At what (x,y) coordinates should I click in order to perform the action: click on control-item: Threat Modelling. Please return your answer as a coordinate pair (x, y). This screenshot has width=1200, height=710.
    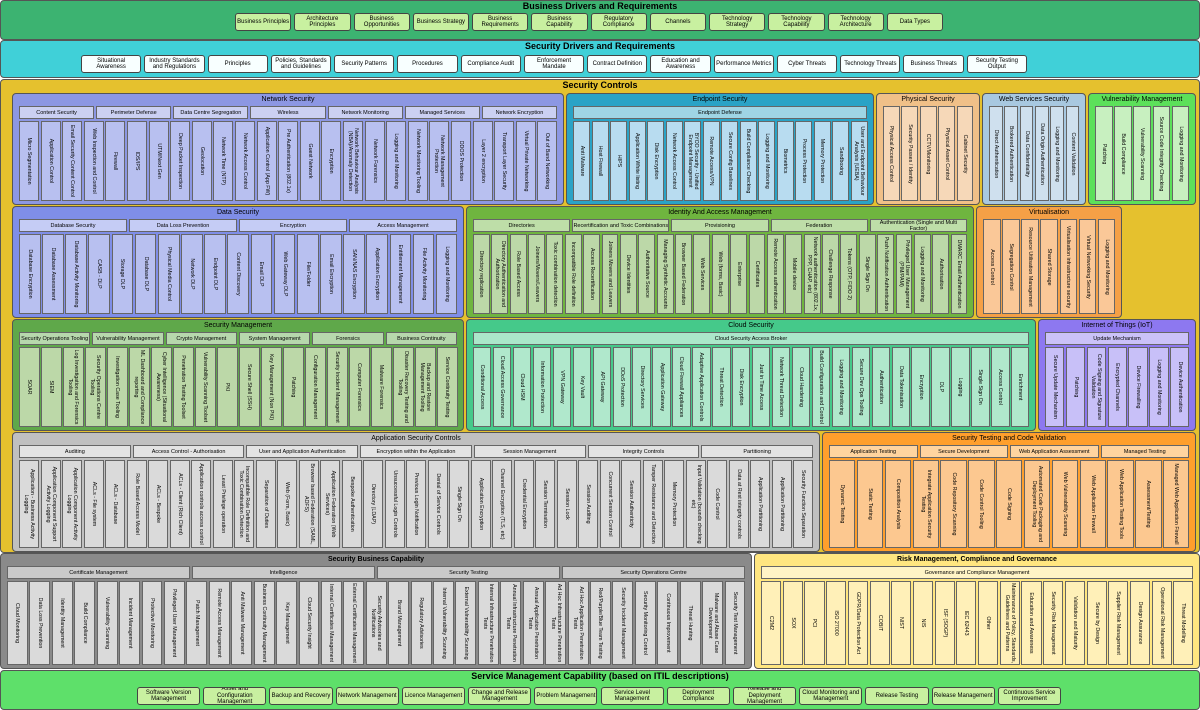
    Looking at the image, I should click on (1183, 623).